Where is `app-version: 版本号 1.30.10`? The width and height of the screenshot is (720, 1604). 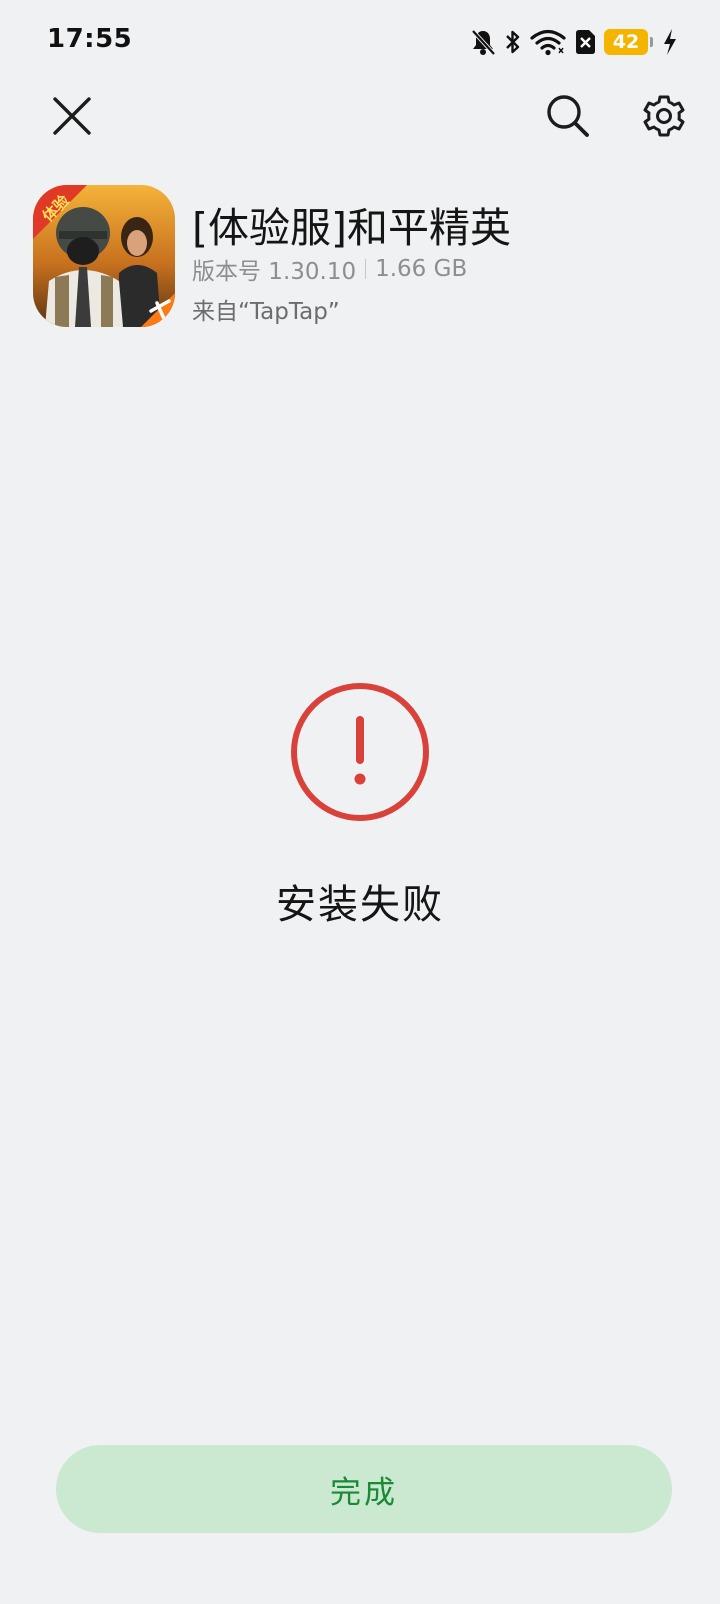 app-version: 版本号 1.30.10 is located at coordinates (274, 272).